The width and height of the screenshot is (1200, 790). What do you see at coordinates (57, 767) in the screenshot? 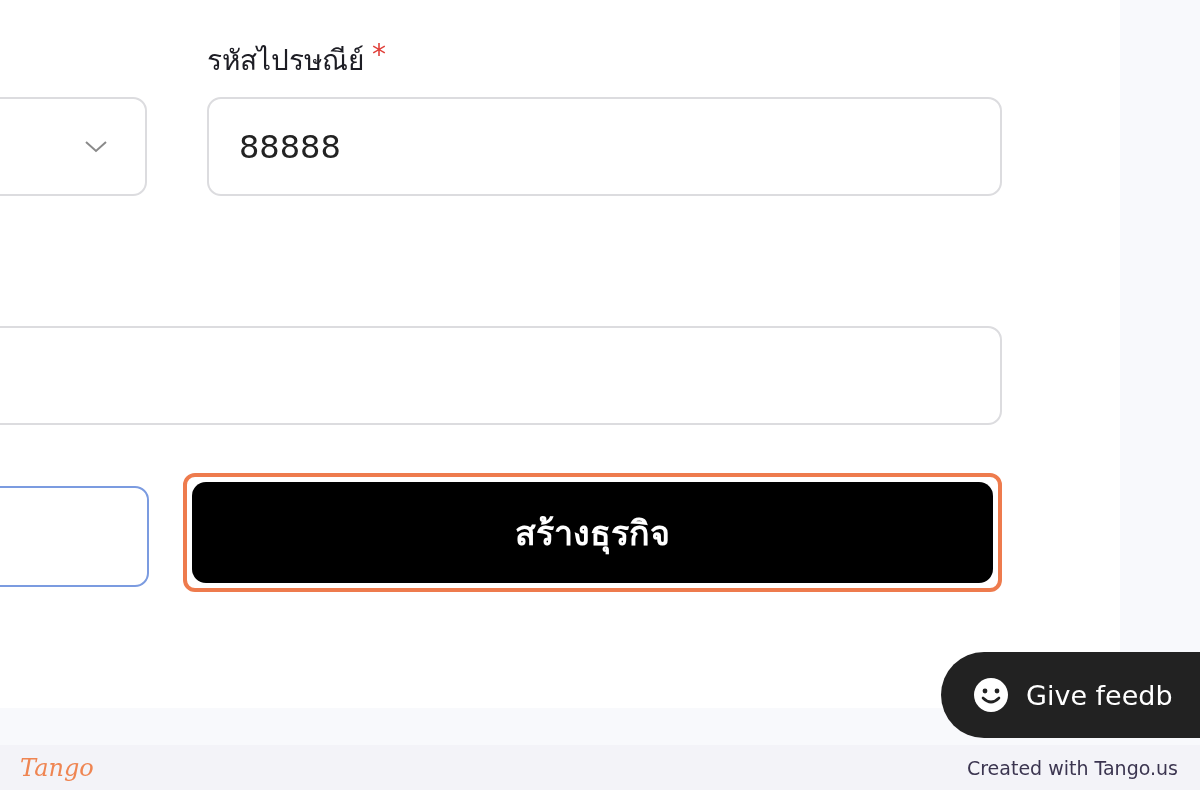
I see `tango-logo: Tango` at bounding box center [57, 767].